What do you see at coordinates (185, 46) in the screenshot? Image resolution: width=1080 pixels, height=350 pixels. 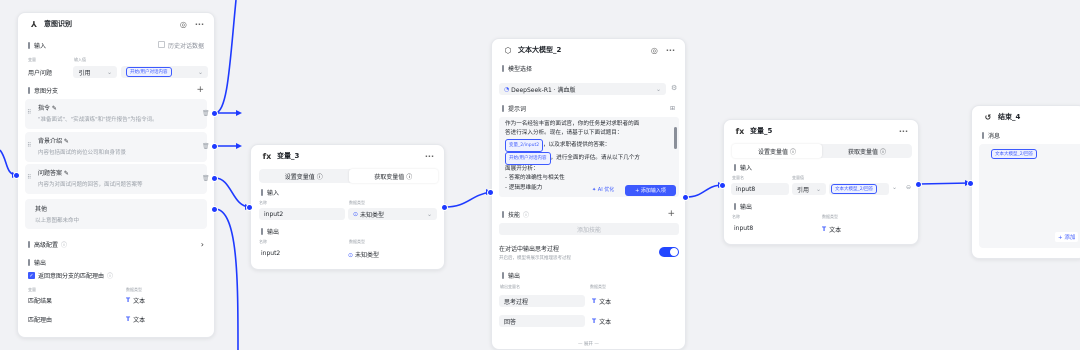 I see `history-label: 历史对话数据` at bounding box center [185, 46].